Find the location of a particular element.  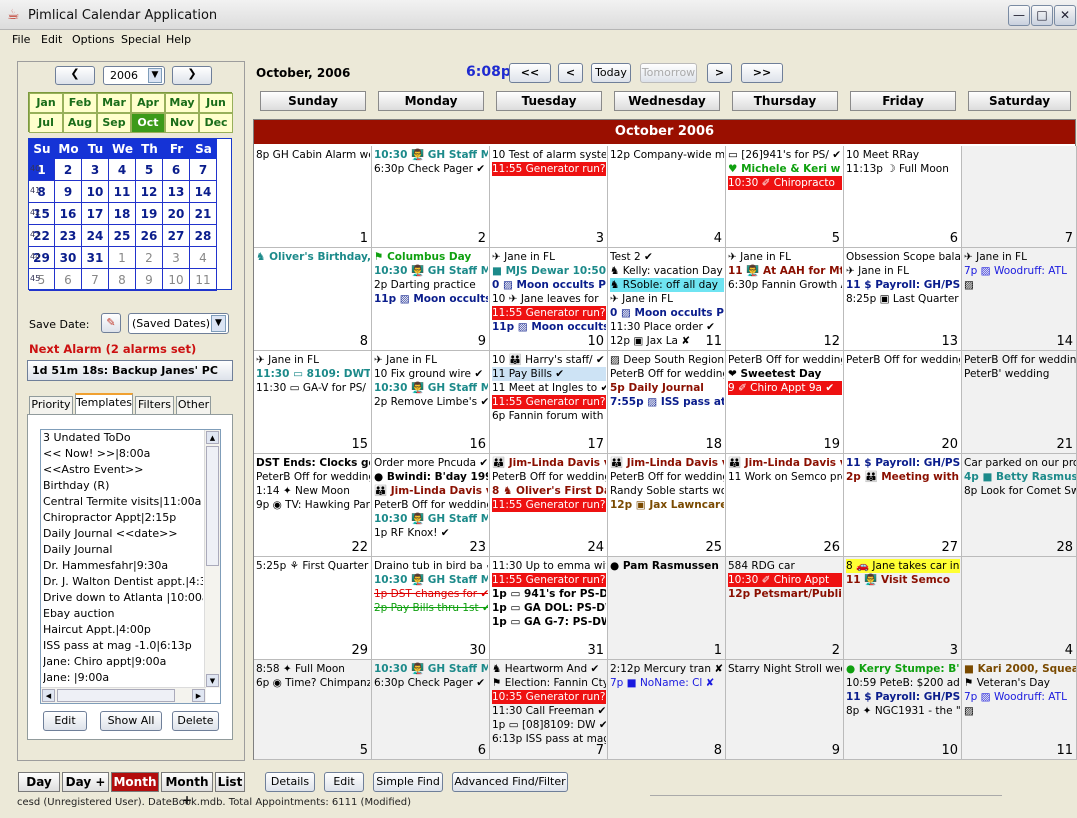

calendar-event: 1p ▭ GA DOL: PS-DW is located at coordinates (549, 608).